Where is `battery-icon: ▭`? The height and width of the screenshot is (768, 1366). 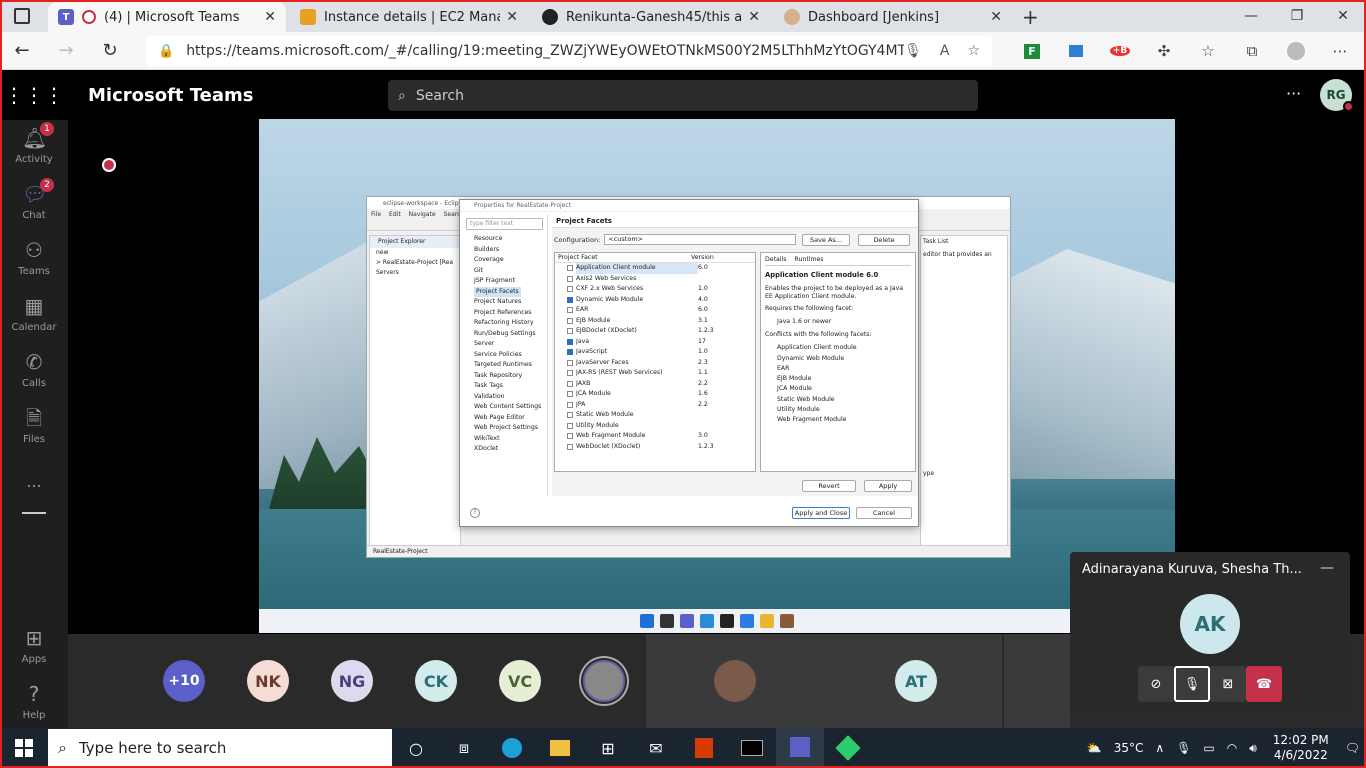 battery-icon: ▭ is located at coordinates (1208, 748).